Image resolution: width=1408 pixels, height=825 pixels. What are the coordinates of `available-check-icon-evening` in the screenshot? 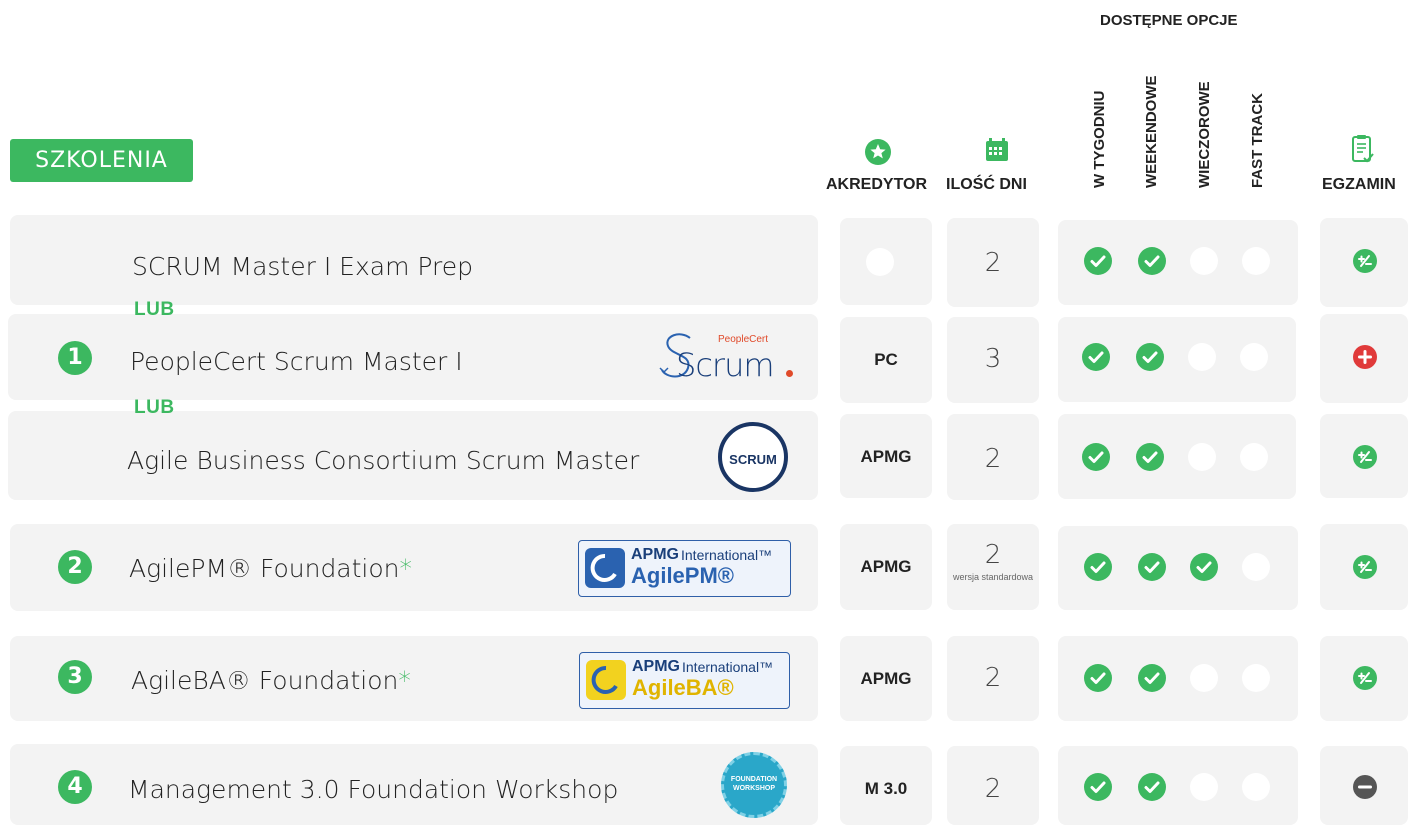 It's located at (1204, 567).